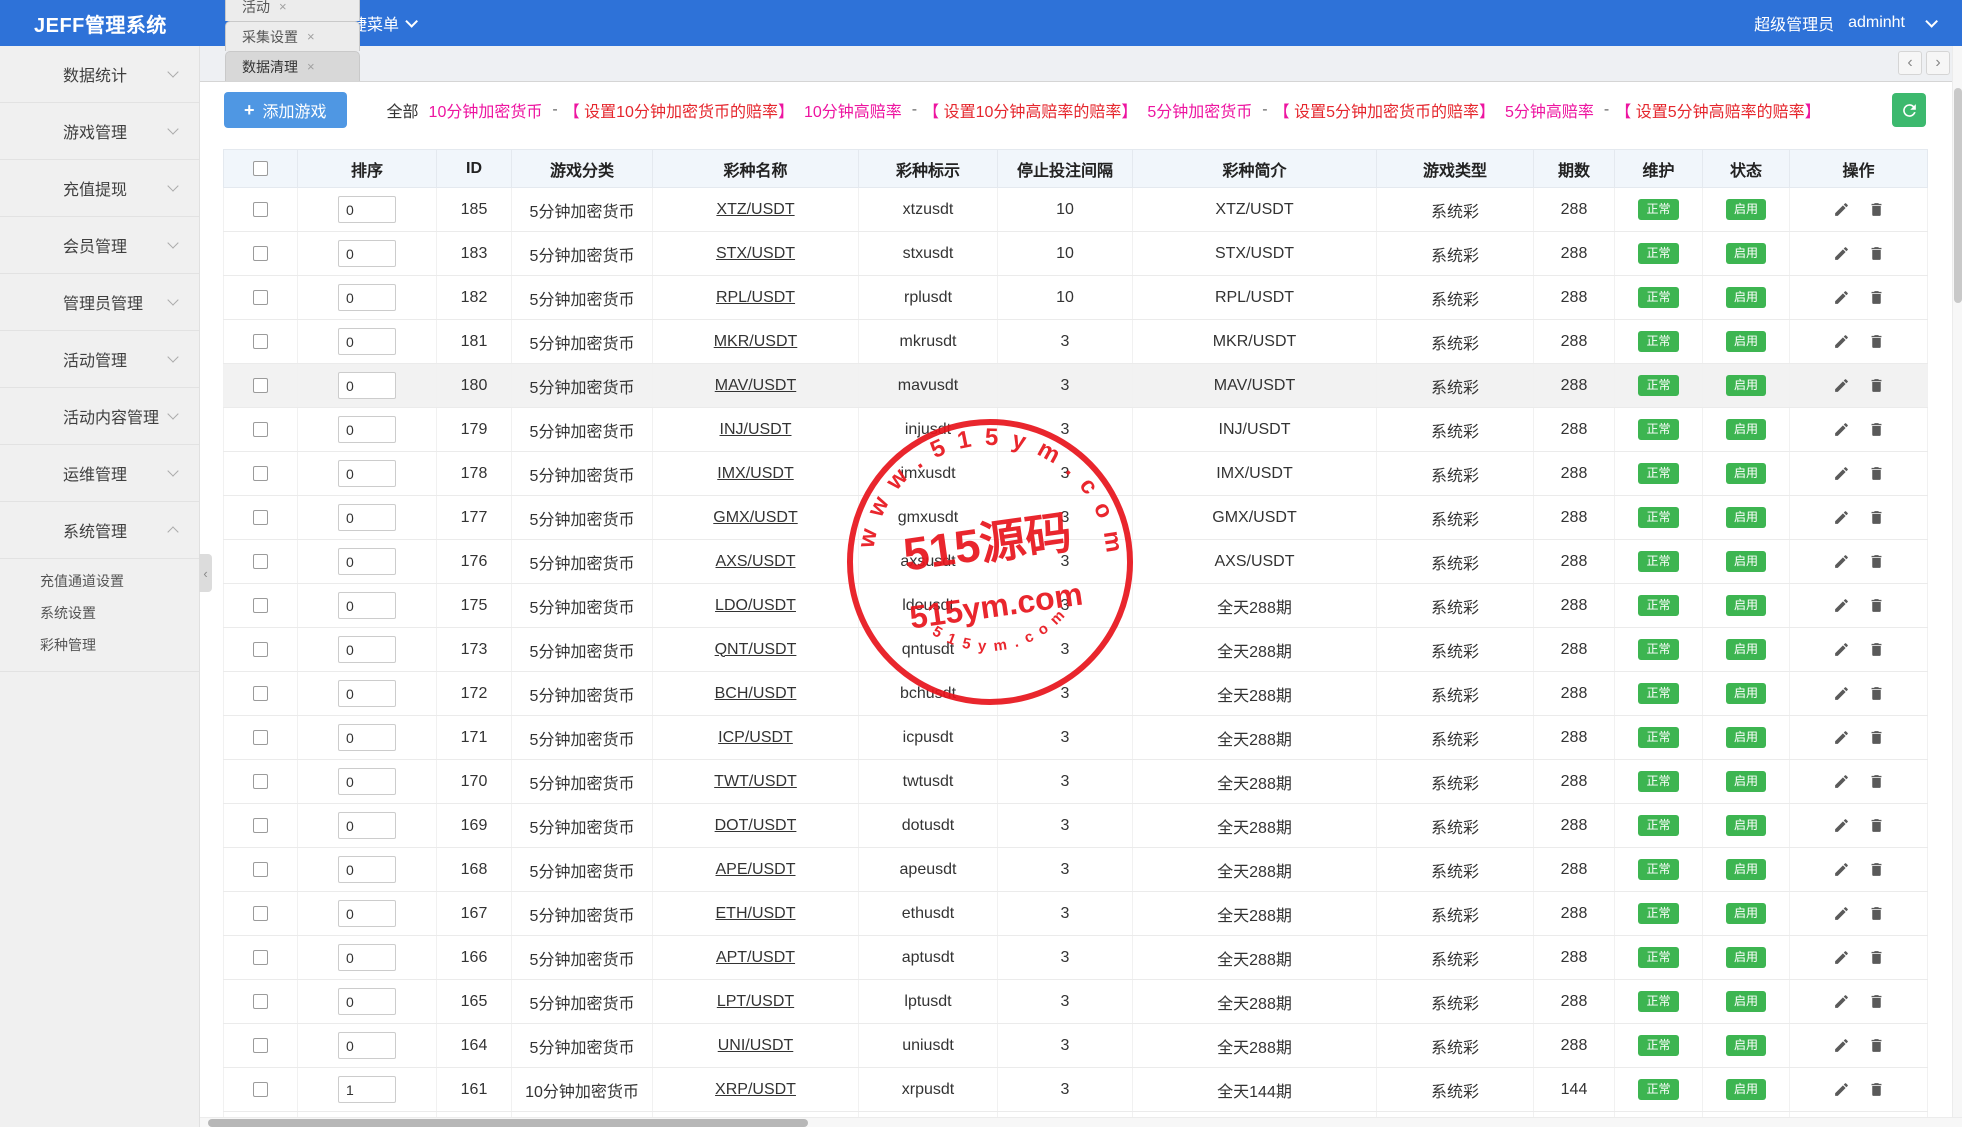  What do you see at coordinates (292, 36) in the screenshot?
I see `tab-采集设置: 采集设置 ×` at bounding box center [292, 36].